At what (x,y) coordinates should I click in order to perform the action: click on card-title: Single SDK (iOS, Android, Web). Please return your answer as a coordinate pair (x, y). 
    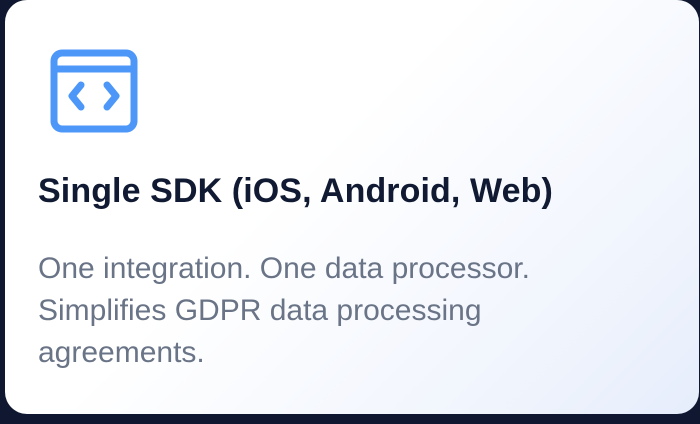
    Looking at the image, I should click on (295, 191).